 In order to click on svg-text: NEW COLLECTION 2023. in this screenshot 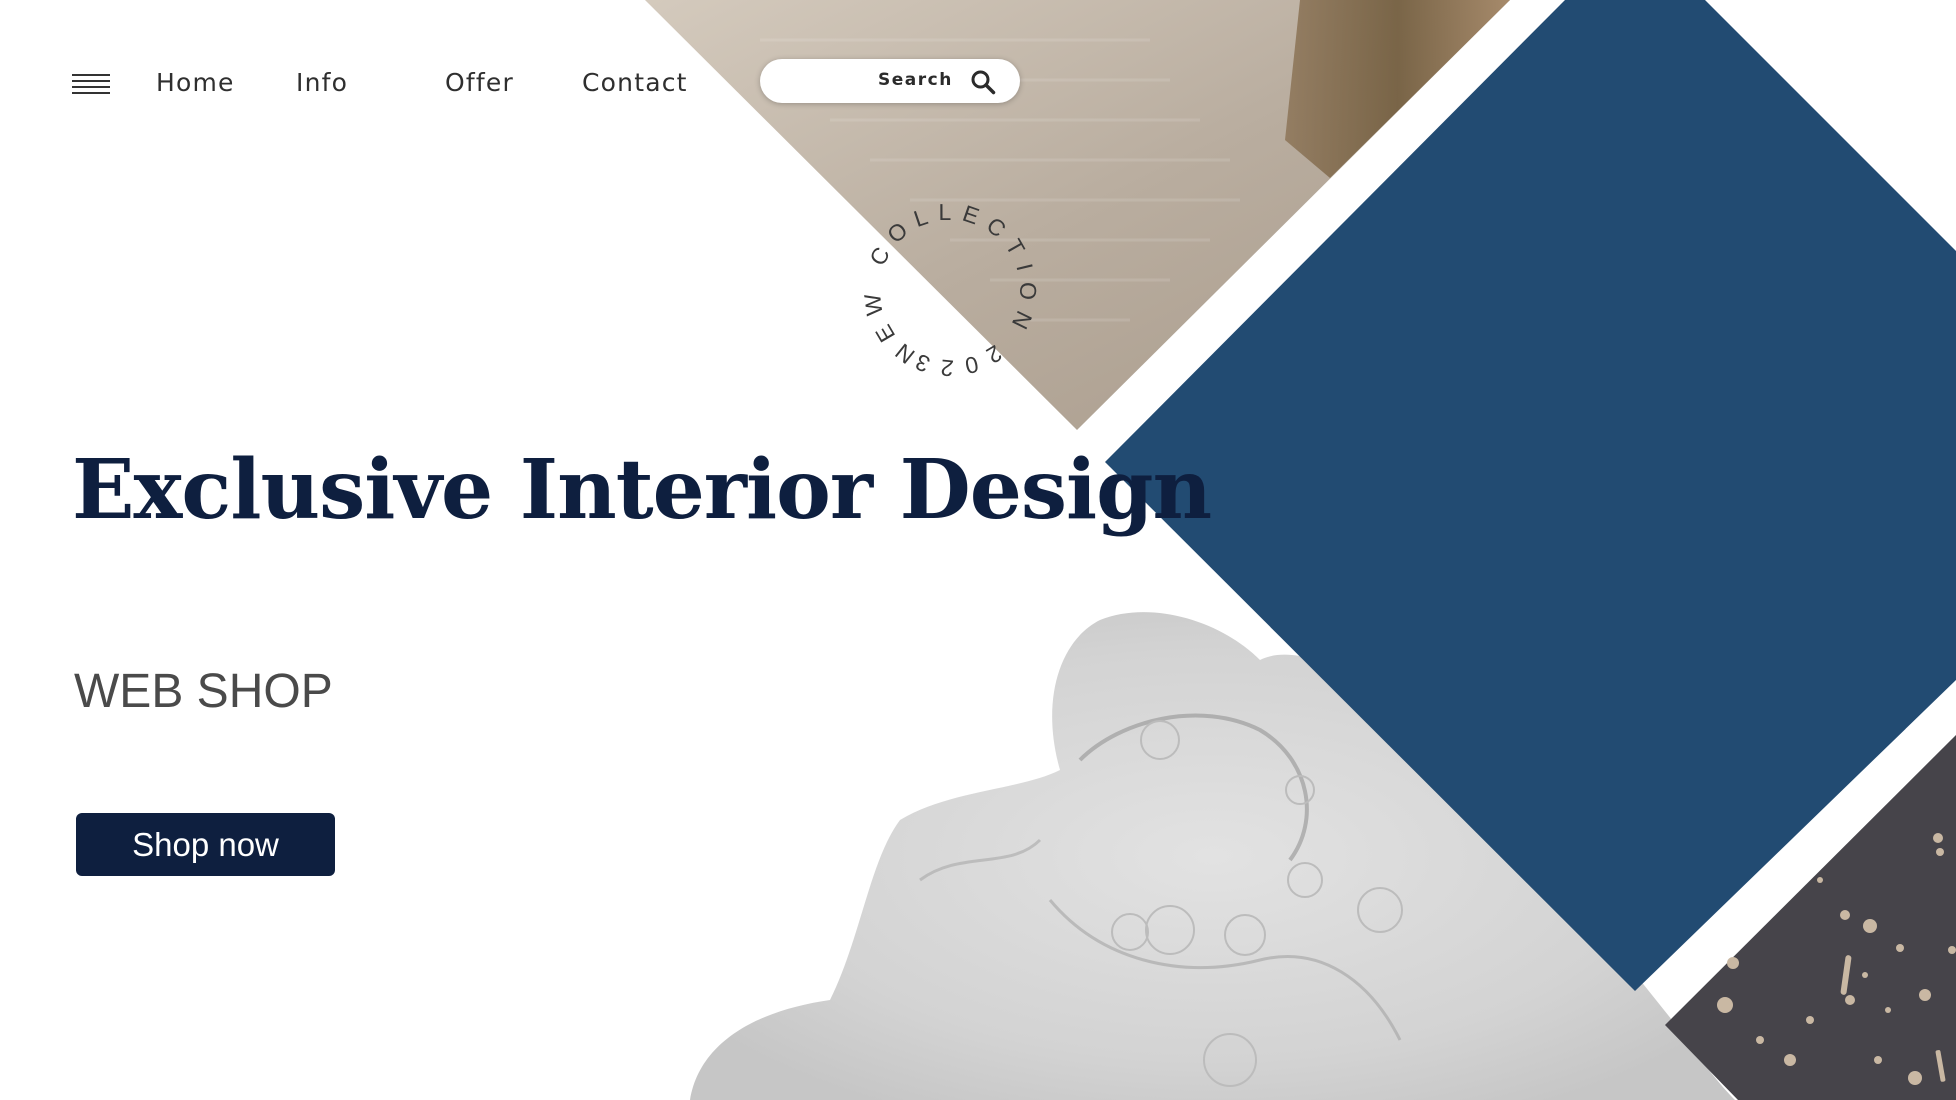, I will do `click(950, 290)`.